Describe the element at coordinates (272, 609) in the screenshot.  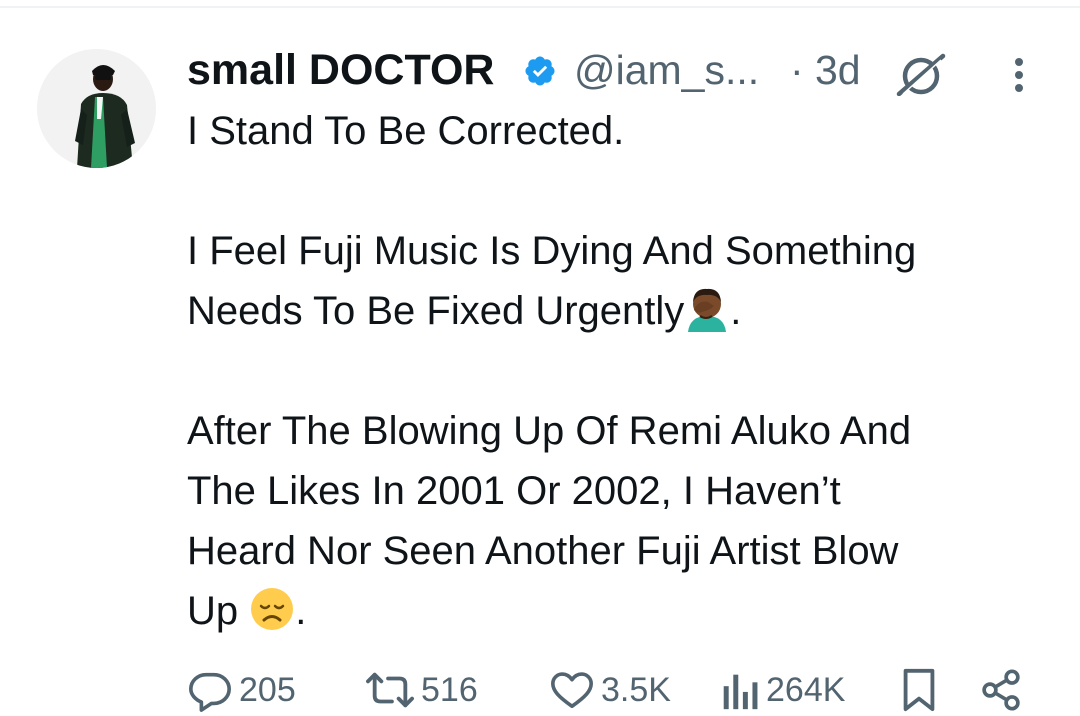
I see `disappointed-face-emoji` at that location.